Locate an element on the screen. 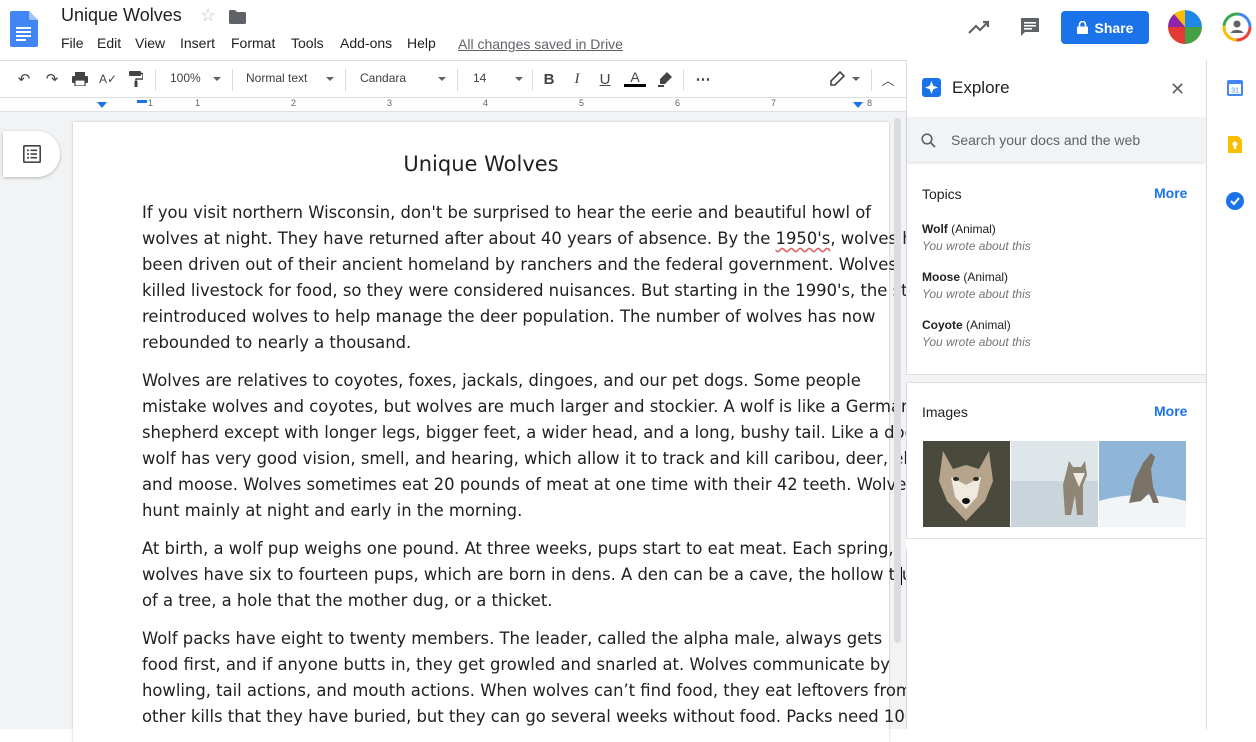  calendar-icon: 31 is located at coordinates (1235, 88).